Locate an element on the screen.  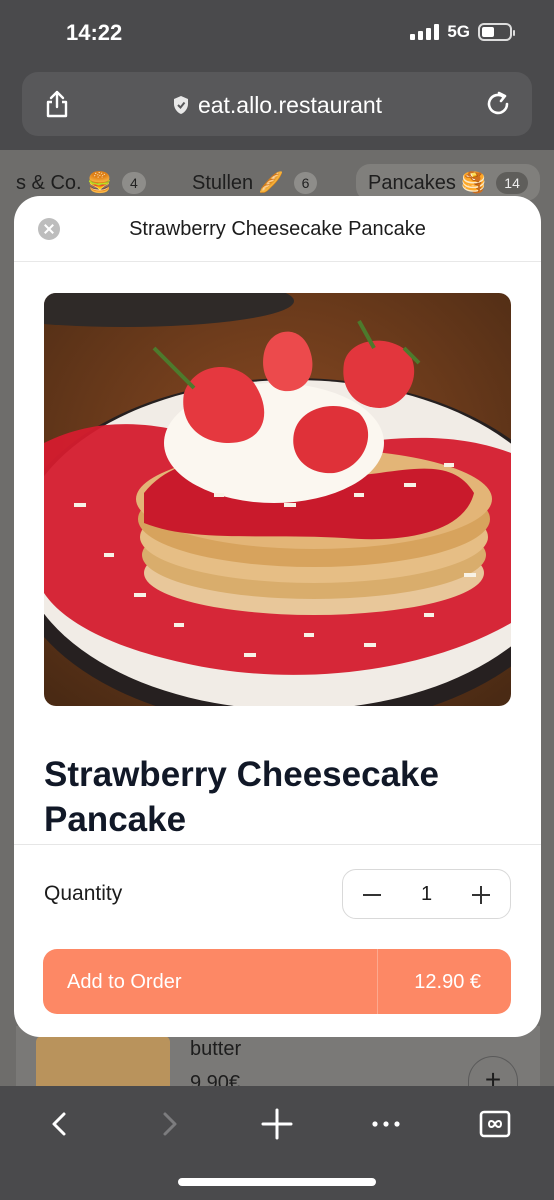
quantity-stepper: 1 is located at coordinates (426, 894).